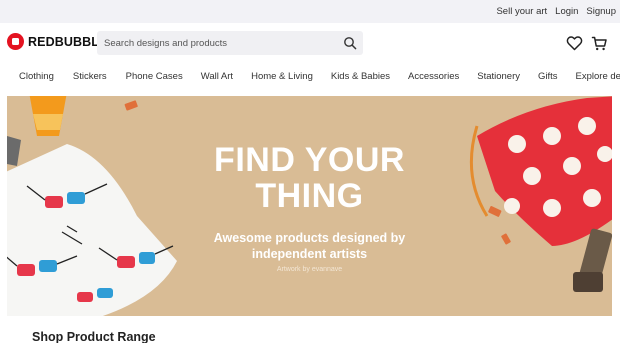 Image resolution: width=620 pixels, height=343 pixels. Describe the element at coordinates (282, 76) in the screenshot. I see `nav-item-home-living: Home & Living` at that location.